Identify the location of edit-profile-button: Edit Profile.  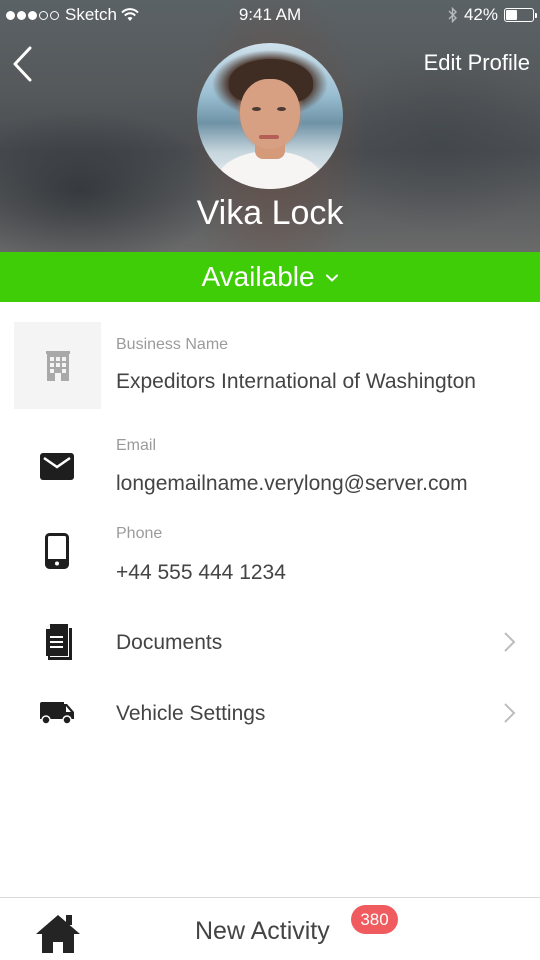
(477, 63).